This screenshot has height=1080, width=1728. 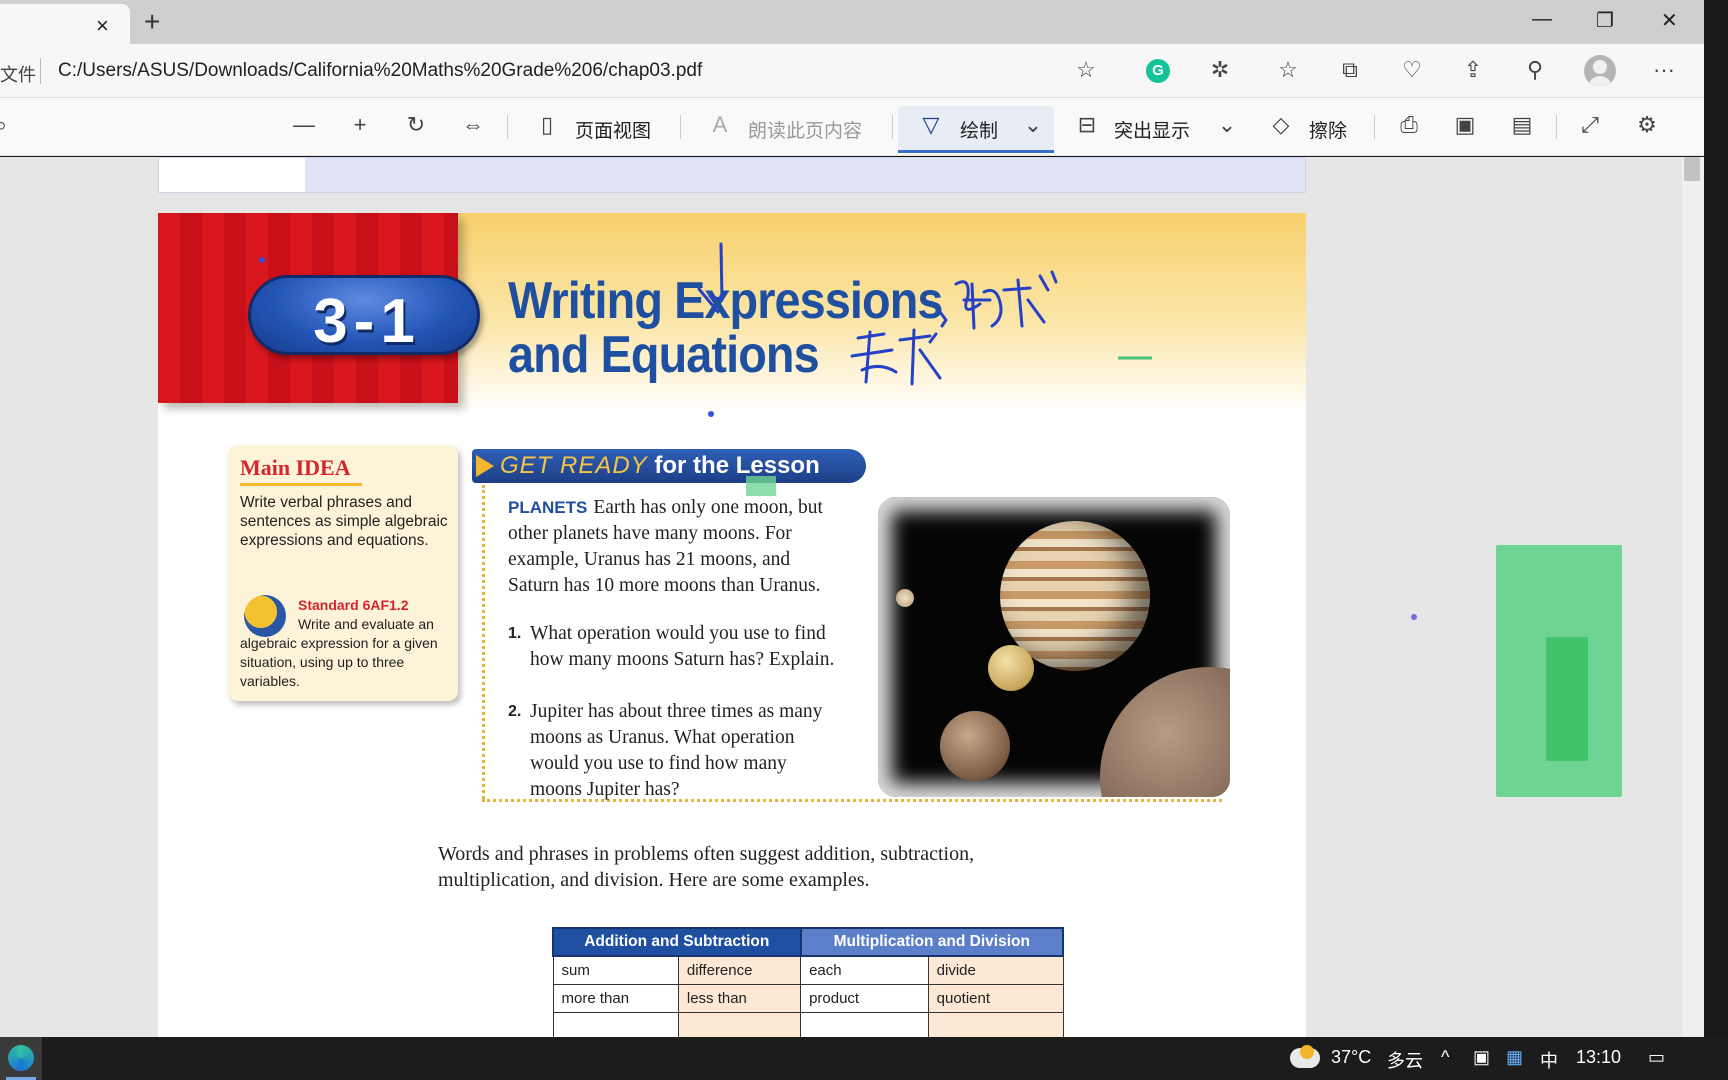 I want to click on lesson-title-line1: Writing Expressions, so click(x=725, y=301).